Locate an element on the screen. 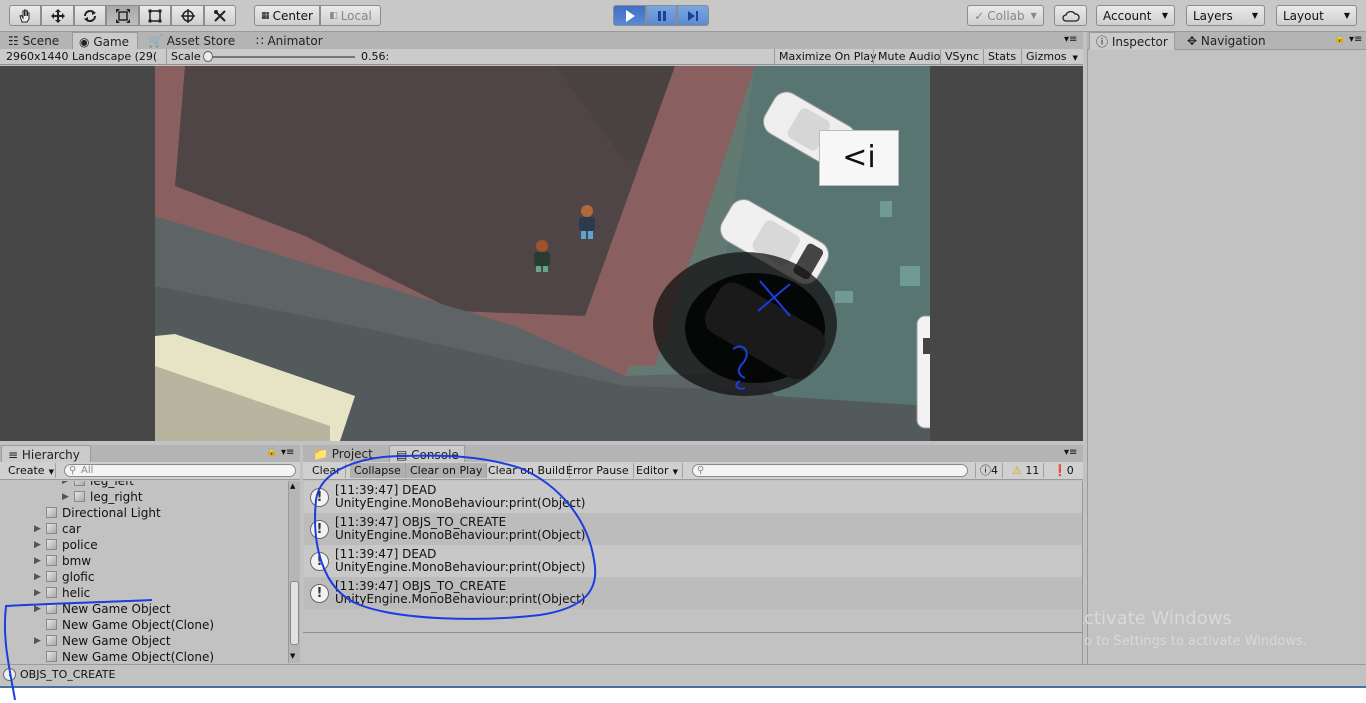  scale-tool-icon is located at coordinates (122, 15).